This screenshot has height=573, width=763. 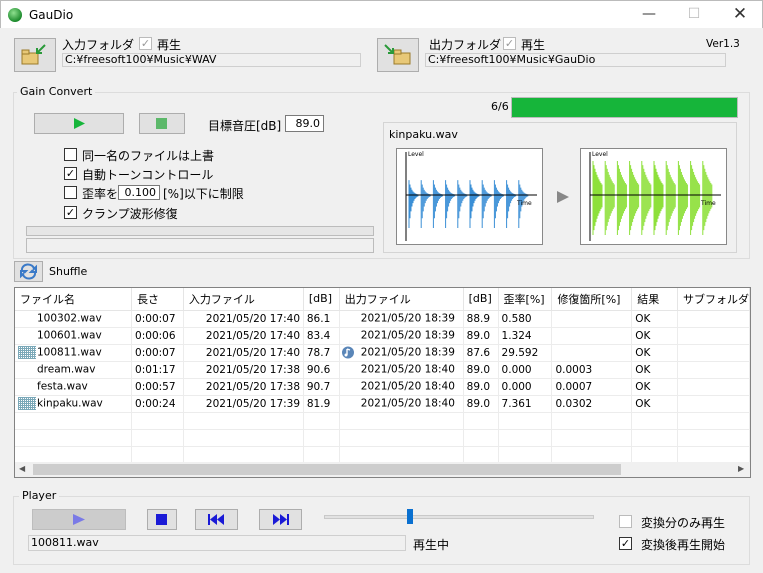 I want to click on cell-text: 83.4, so click(x=318, y=335).